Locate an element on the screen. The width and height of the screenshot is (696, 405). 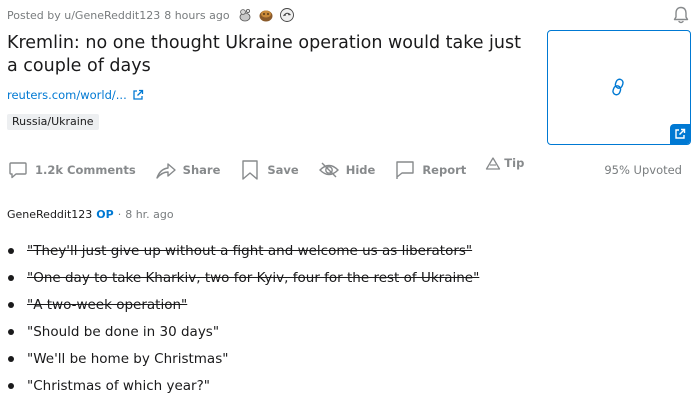
tip-button: Tip is located at coordinates (504, 170).